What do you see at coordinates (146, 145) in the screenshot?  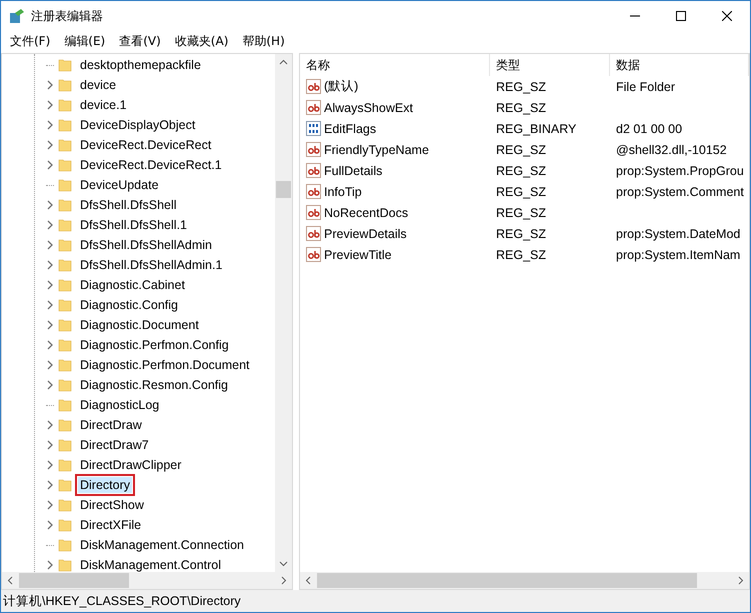 I see `tree-node: DeviceRect.DeviceRect` at bounding box center [146, 145].